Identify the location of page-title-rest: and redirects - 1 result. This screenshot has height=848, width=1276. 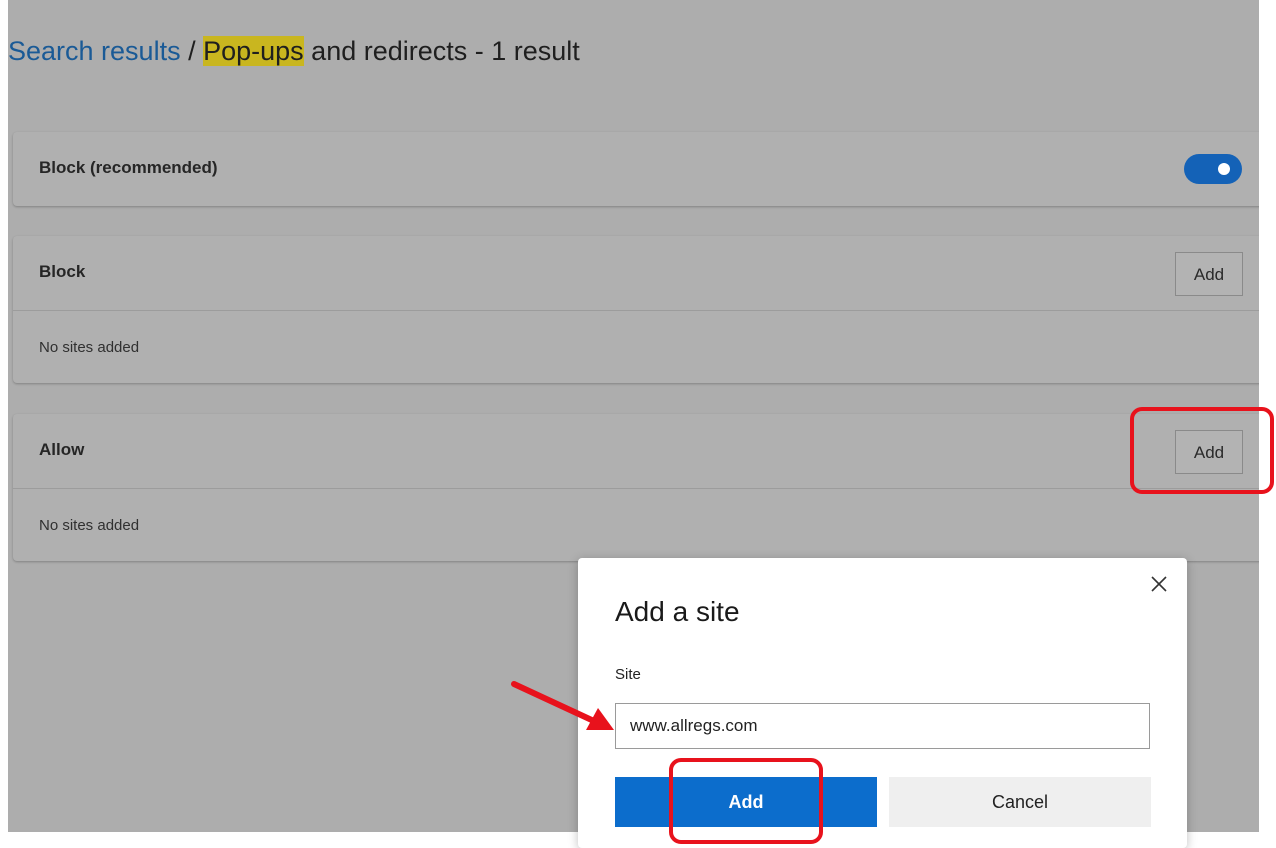
(441, 51).